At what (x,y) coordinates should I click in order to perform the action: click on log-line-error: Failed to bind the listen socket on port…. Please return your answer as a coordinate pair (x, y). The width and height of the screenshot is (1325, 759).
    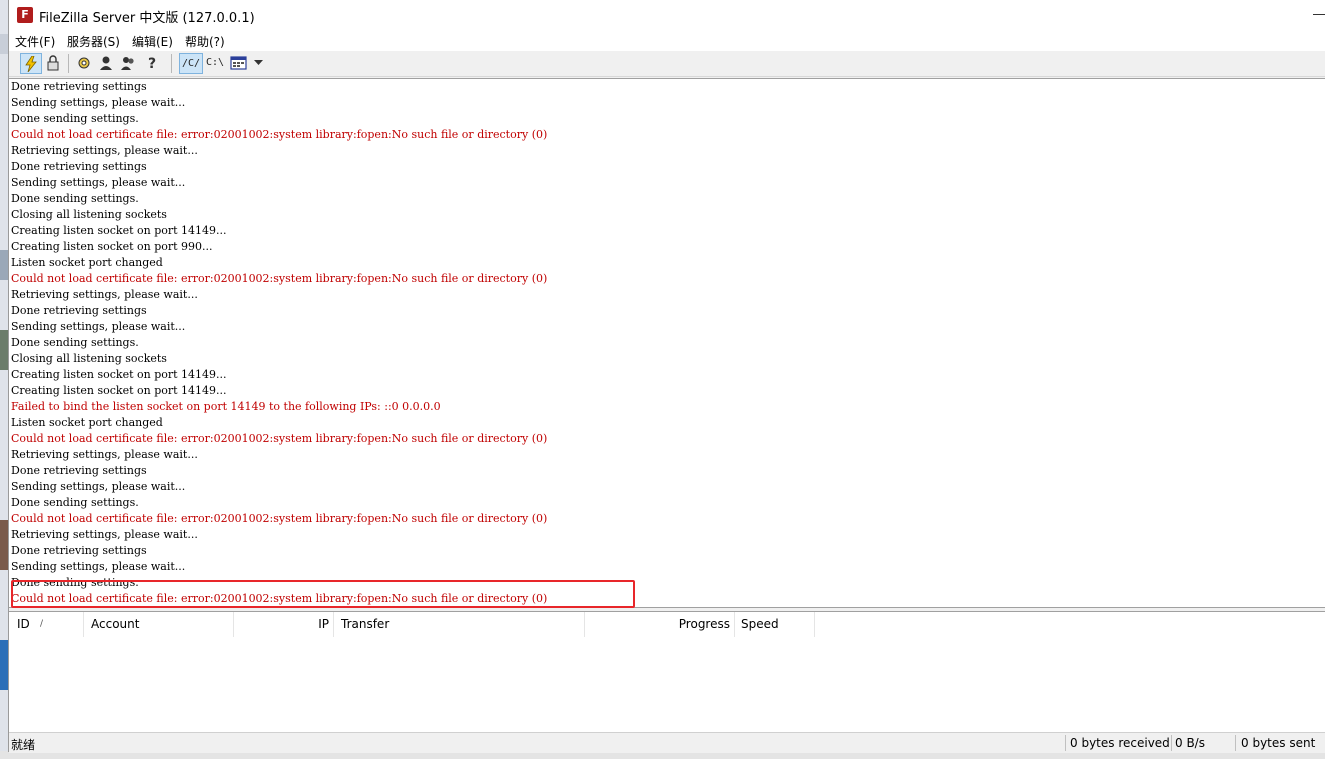
    Looking at the image, I should click on (226, 406).